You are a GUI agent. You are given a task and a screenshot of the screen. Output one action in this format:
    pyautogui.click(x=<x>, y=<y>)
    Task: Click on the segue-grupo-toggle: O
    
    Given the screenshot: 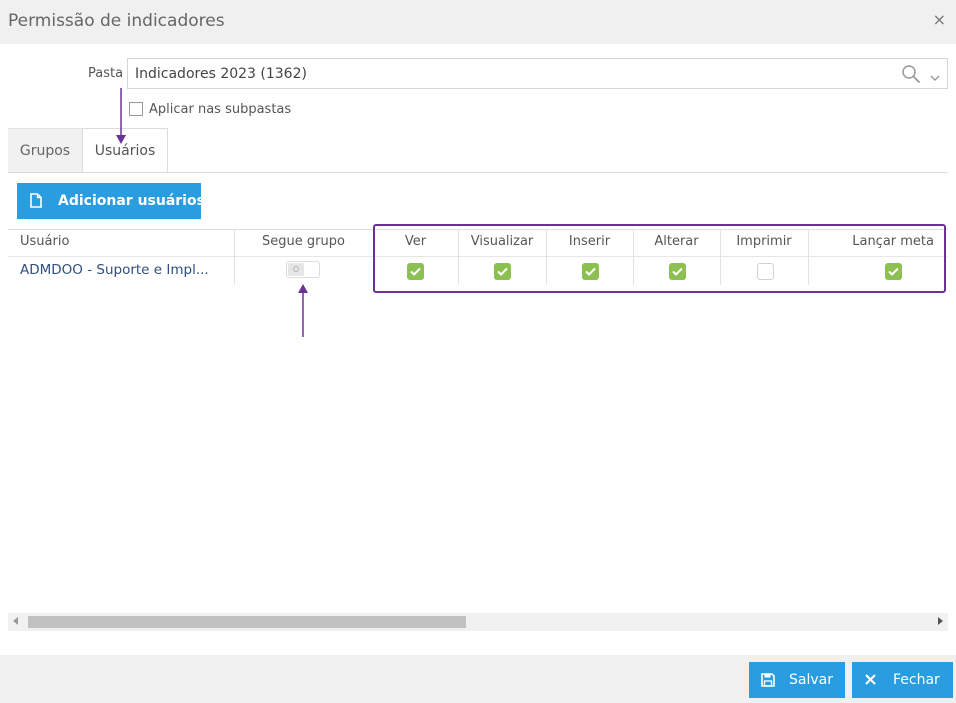 What is the action you would take?
    pyautogui.click(x=303, y=269)
    